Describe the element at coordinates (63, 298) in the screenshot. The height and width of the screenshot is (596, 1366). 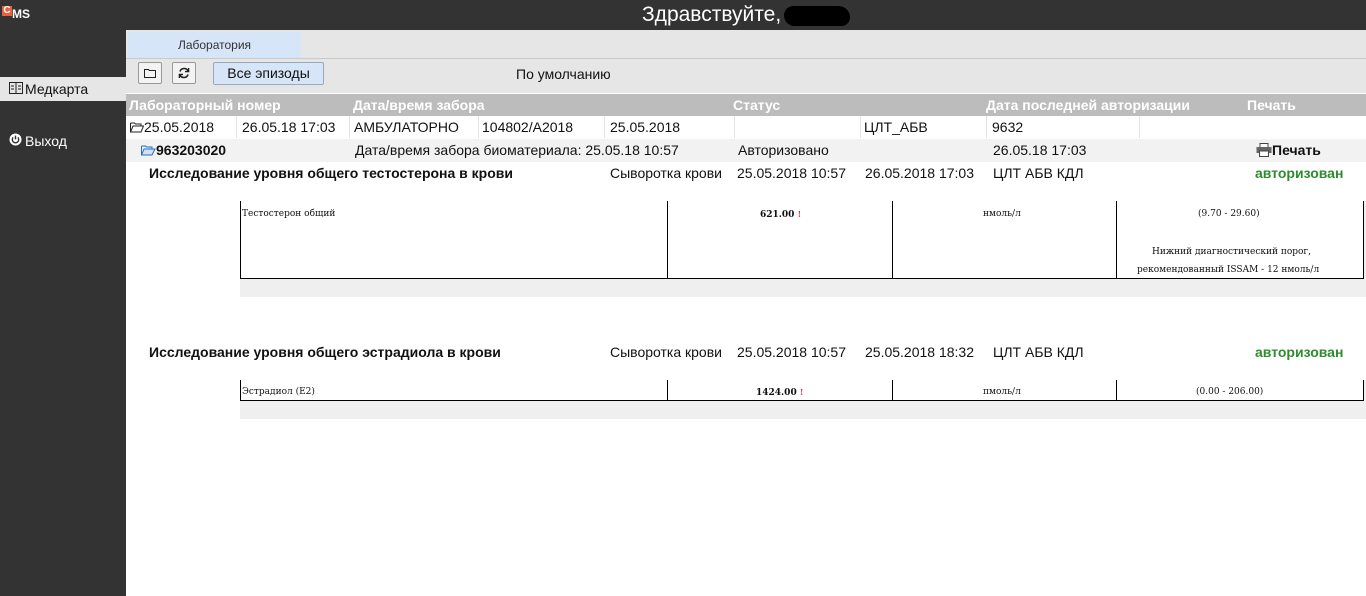
I see `sidebar: C MS Медкарта Выход` at that location.